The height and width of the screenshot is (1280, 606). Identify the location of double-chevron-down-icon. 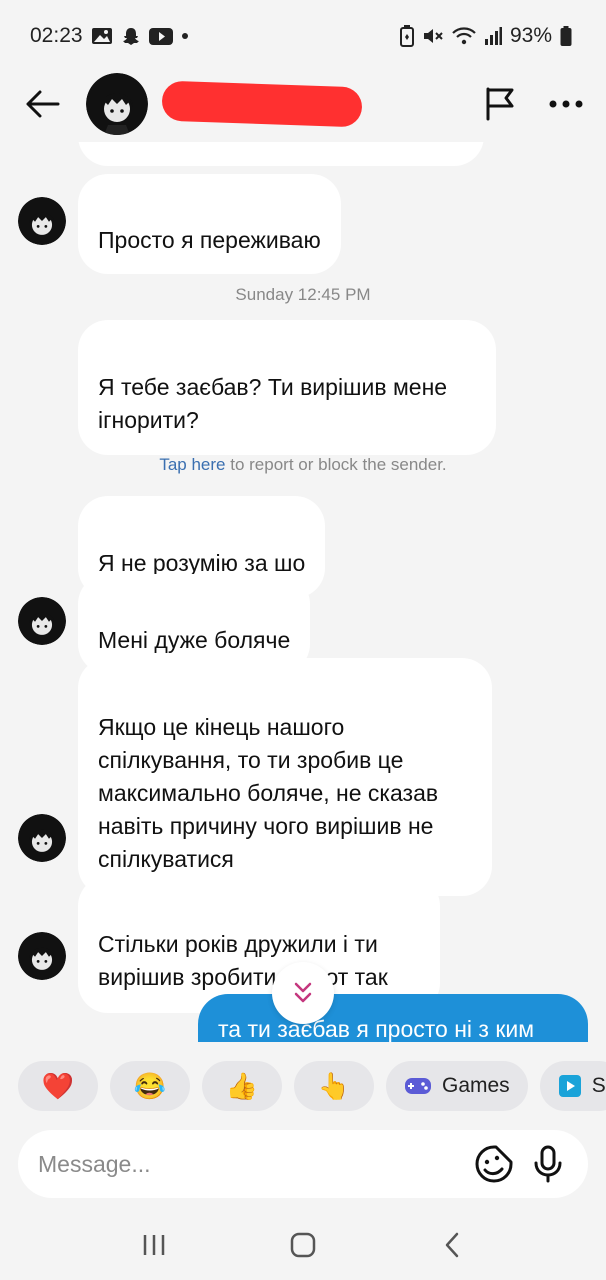
(303, 992).